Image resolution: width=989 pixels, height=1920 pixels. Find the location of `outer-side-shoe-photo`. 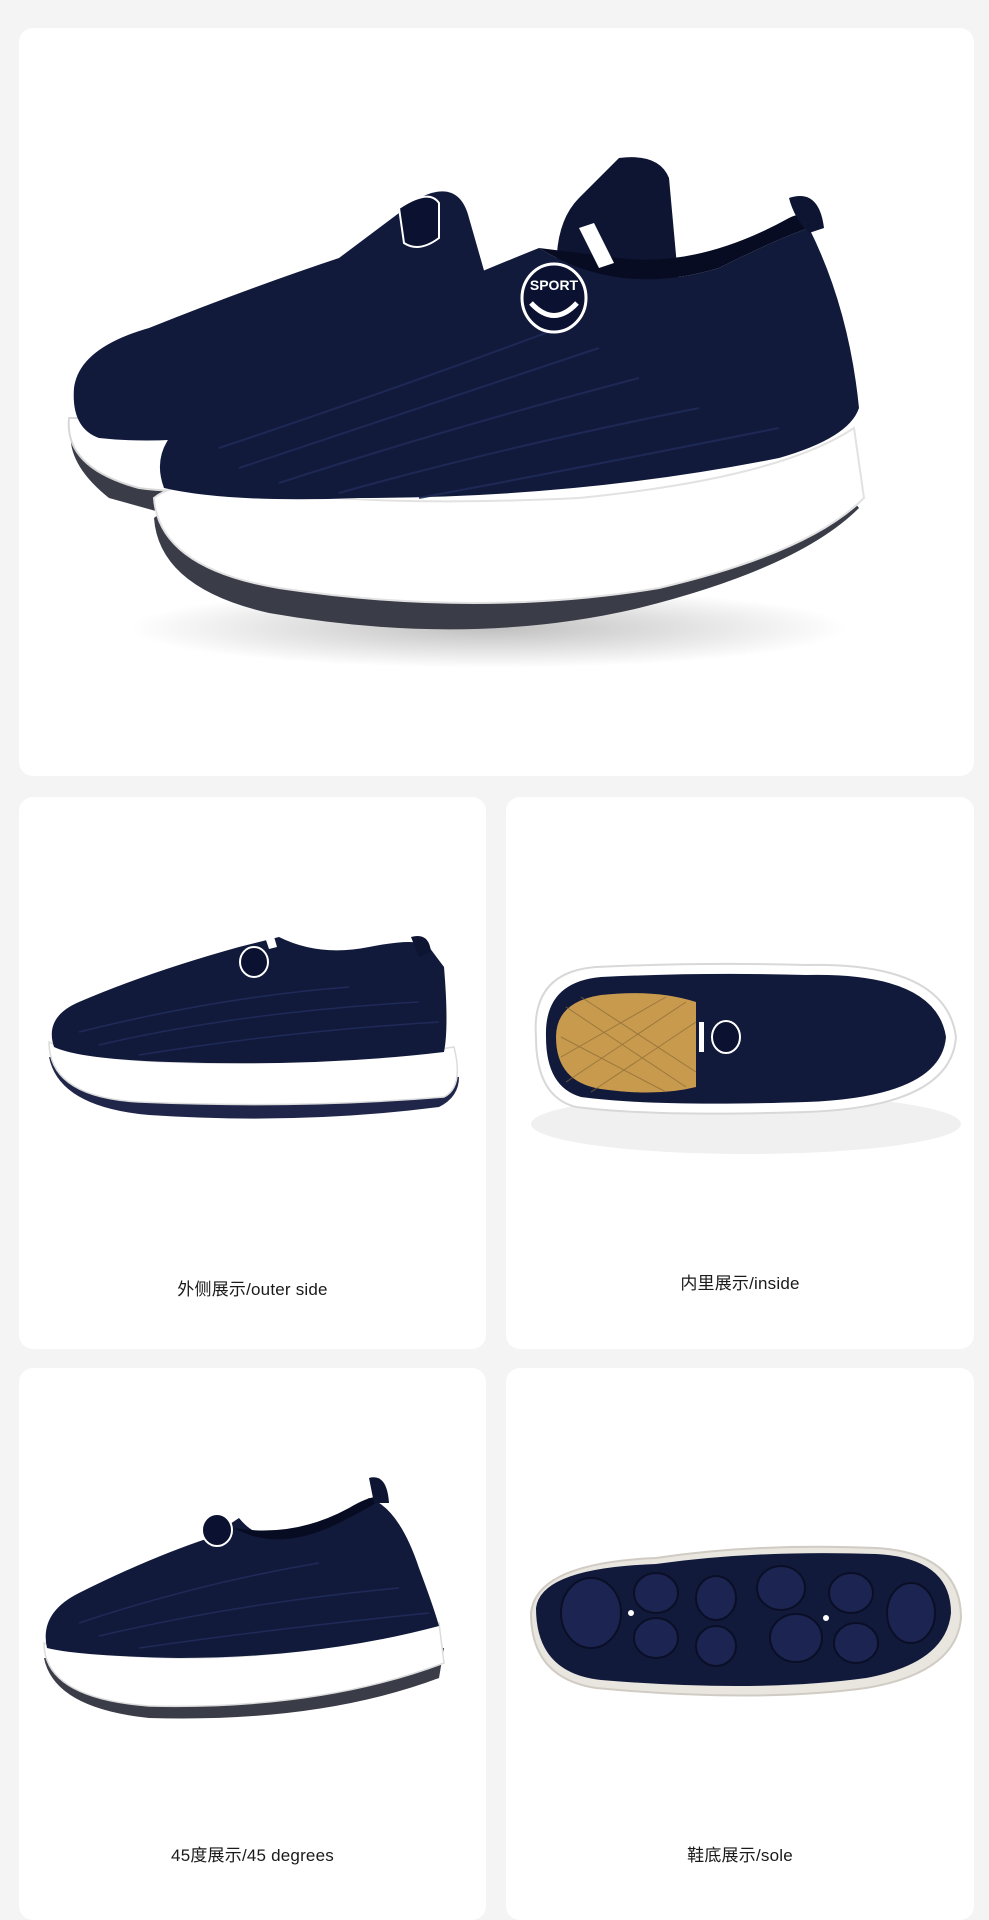

outer-side-shoe-photo is located at coordinates (253, 1026).